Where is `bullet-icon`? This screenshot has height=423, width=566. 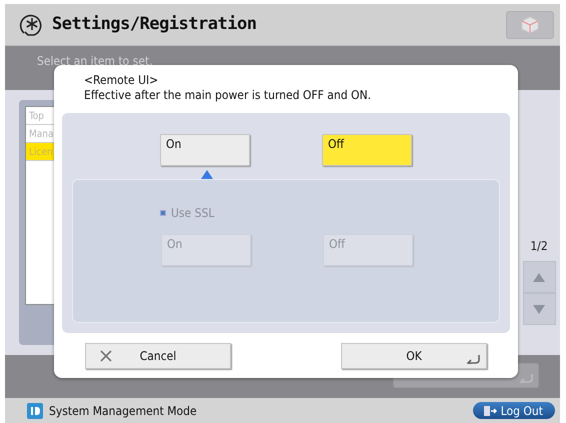 bullet-icon is located at coordinates (163, 213).